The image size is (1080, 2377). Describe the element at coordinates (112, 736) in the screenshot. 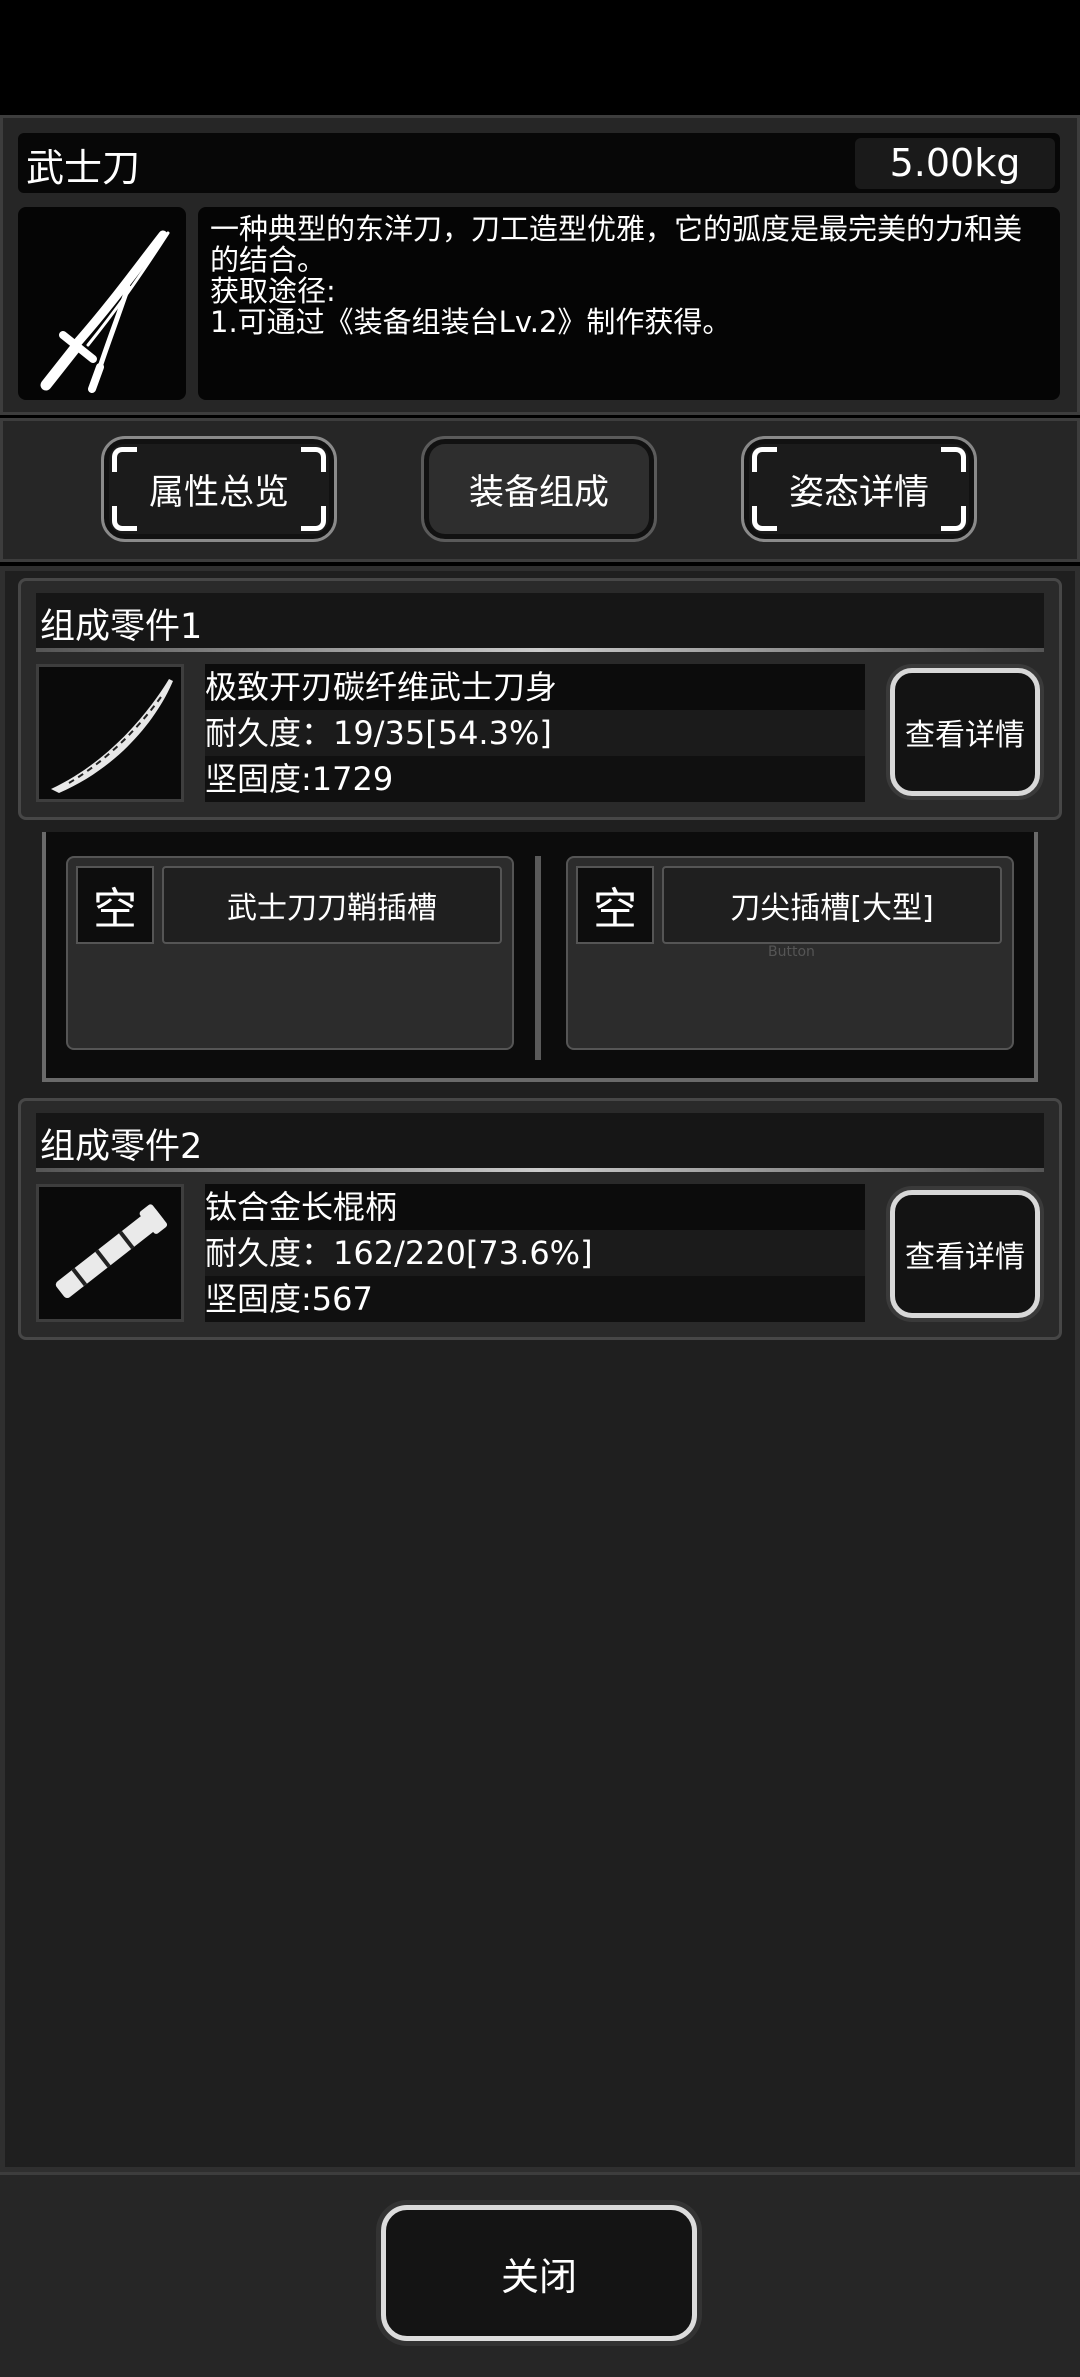

I see `blade-icon` at that location.